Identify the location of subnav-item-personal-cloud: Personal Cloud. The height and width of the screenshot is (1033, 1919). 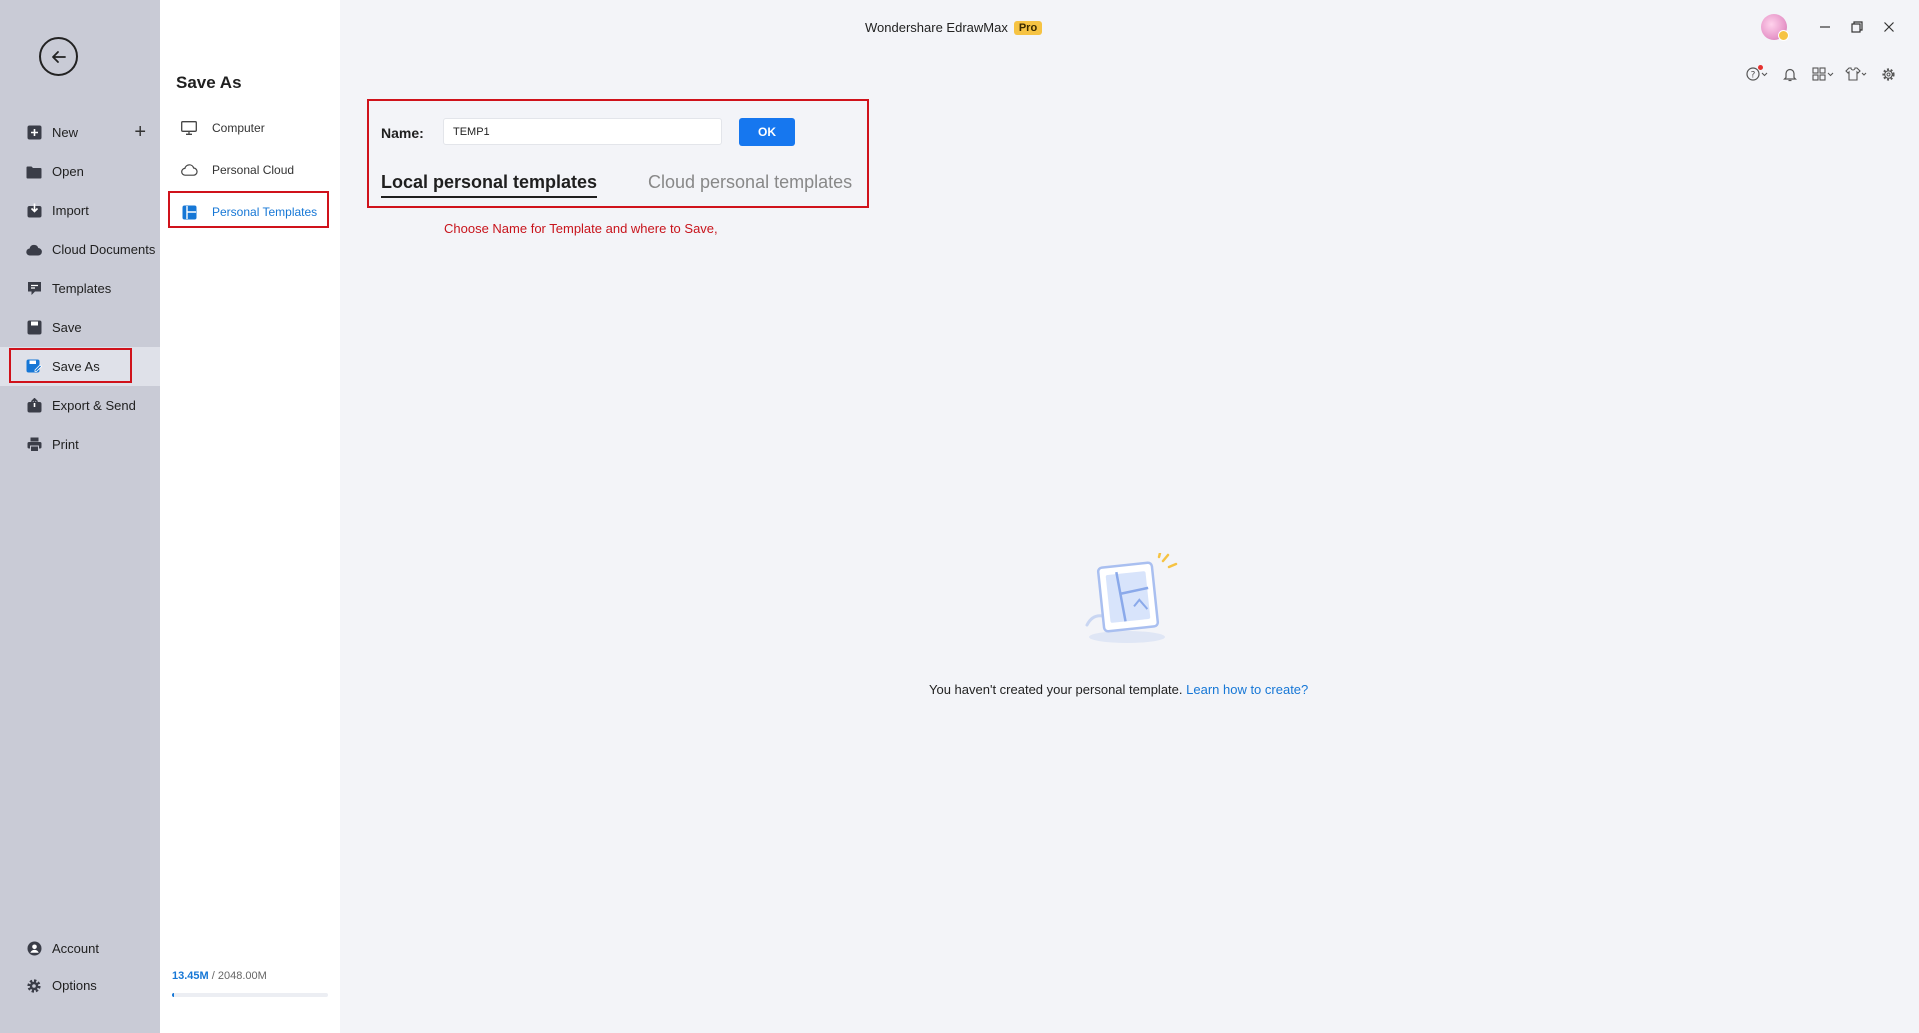
(250, 170).